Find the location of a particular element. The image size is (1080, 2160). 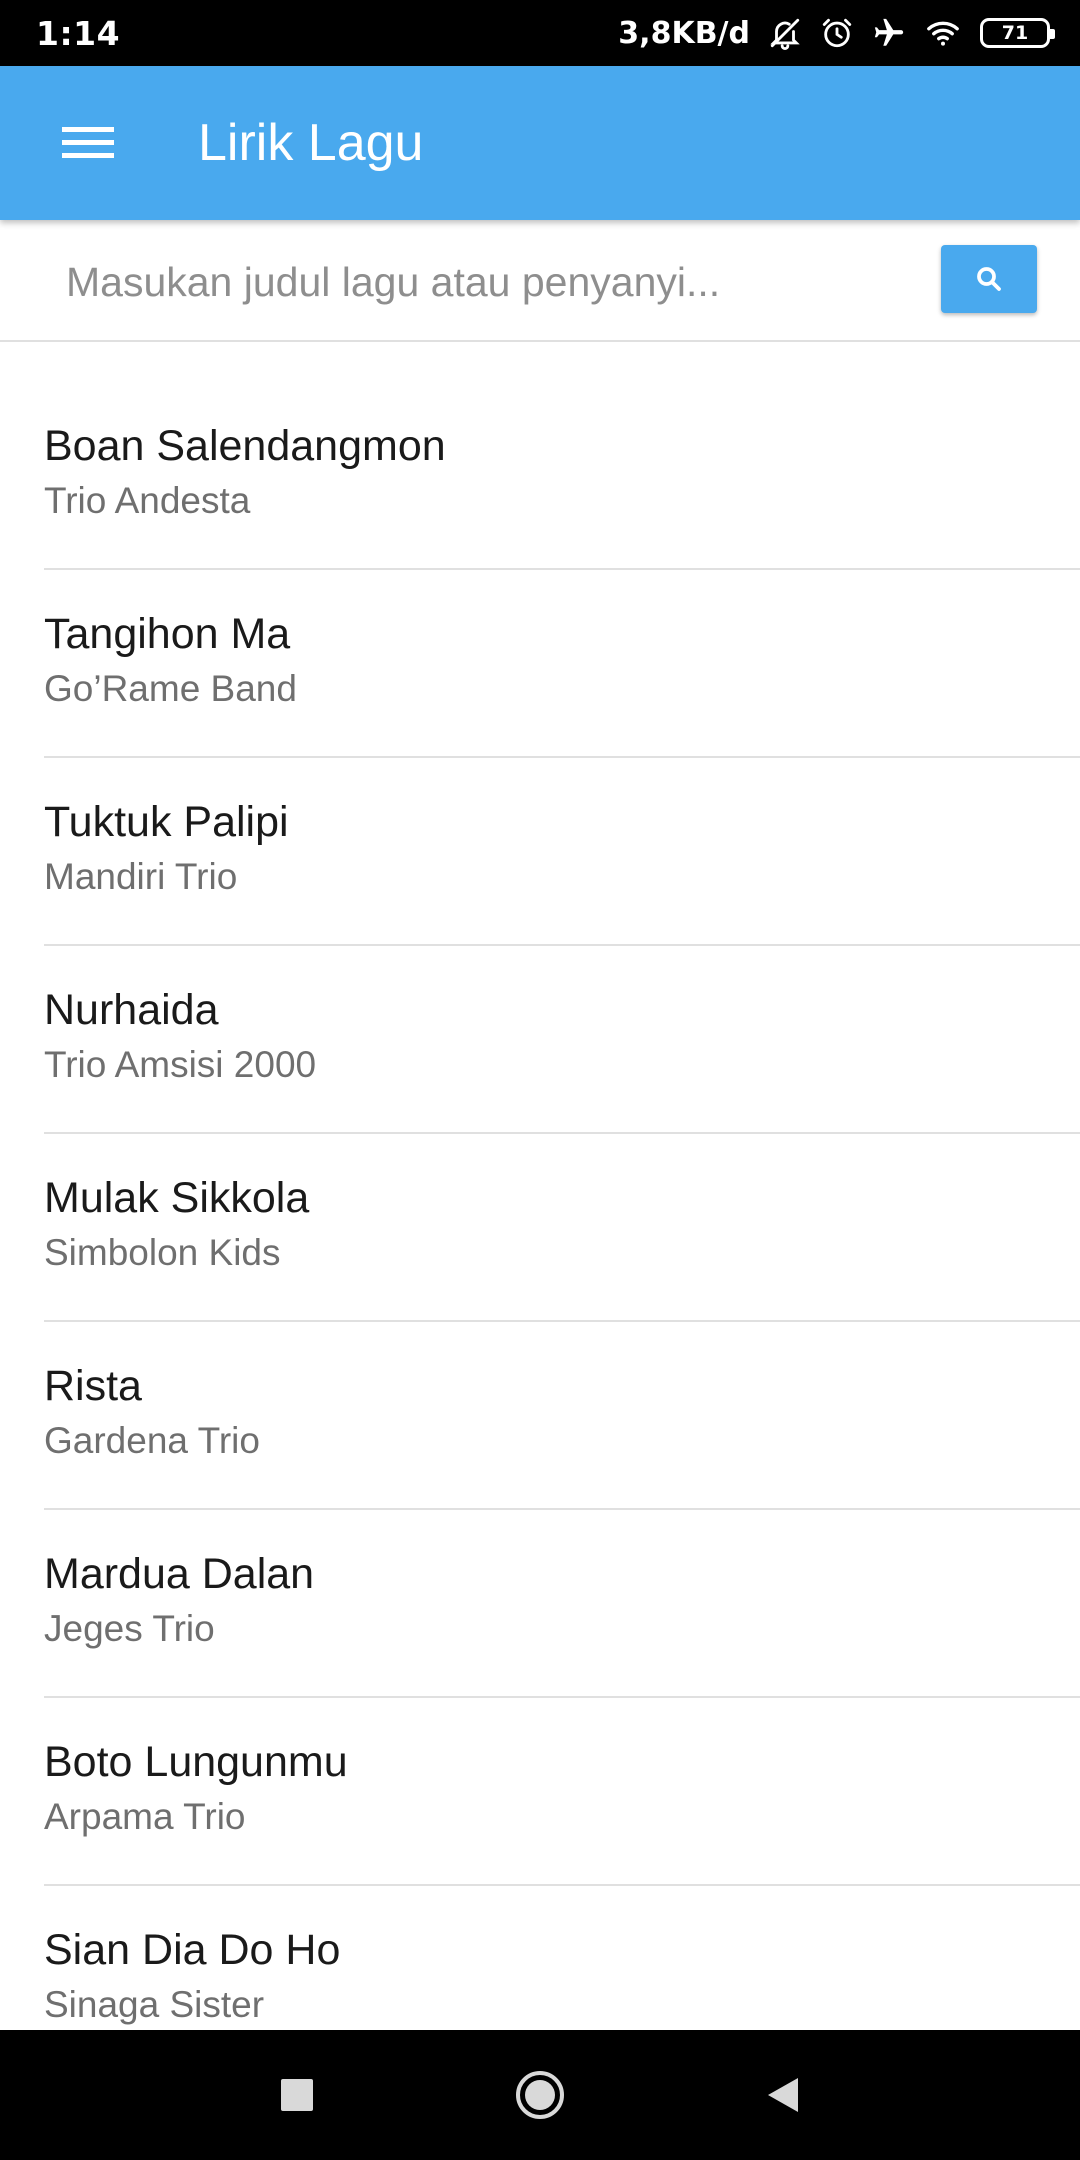

song-artist: Jeges Trio is located at coordinates (129, 1628).